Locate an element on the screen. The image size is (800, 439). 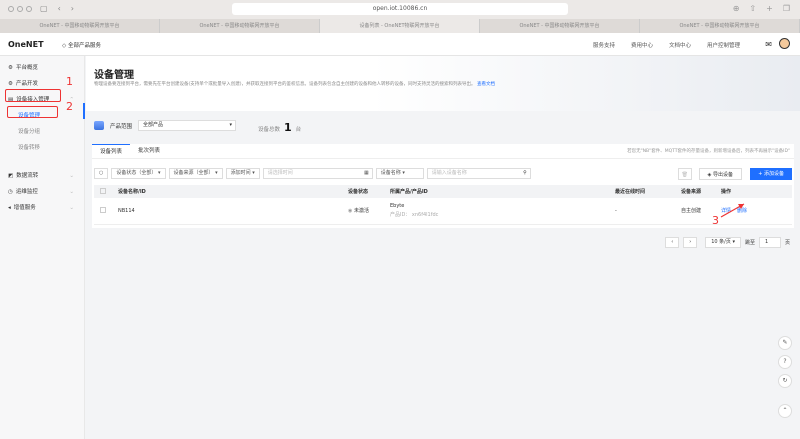
nav-user-mgmt: 用户控制管理 is located at coordinates (723, 45).